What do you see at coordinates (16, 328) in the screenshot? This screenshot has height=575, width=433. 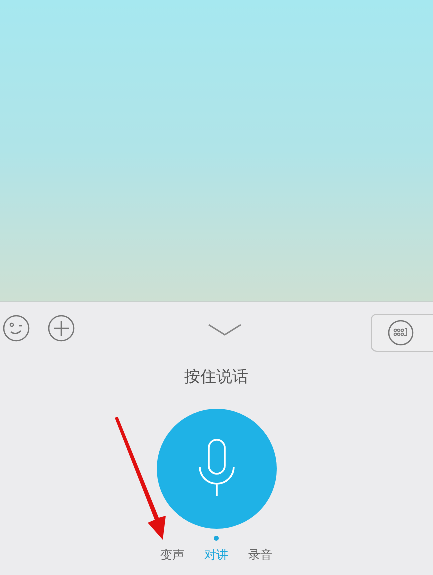 I see `emoji-icon` at bounding box center [16, 328].